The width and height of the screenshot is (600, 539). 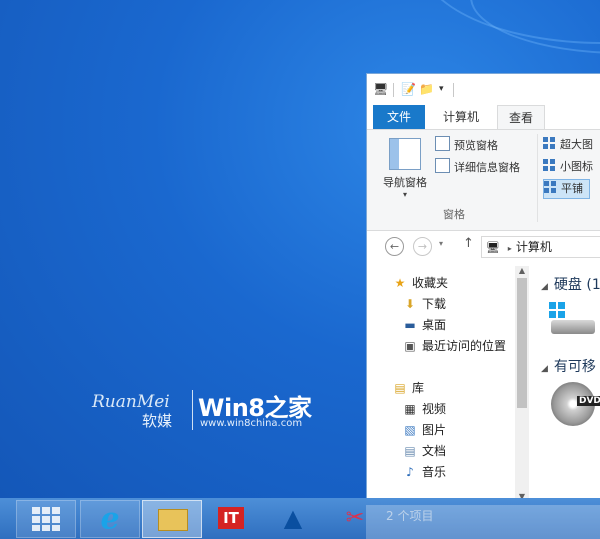 I want to click on address-bar: ← → ▾ ↑ 🖥 ▸ 计算机, so click(x=483, y=246).